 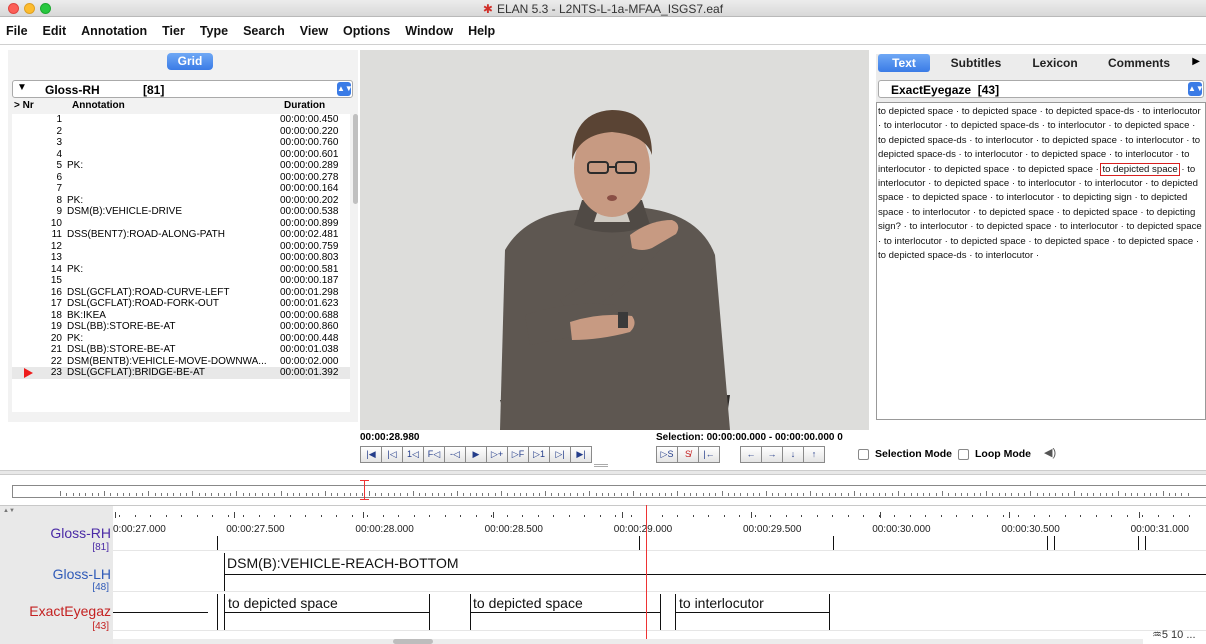 I want to click on next-frame-button: ▷F, so click(x=518, y=454).